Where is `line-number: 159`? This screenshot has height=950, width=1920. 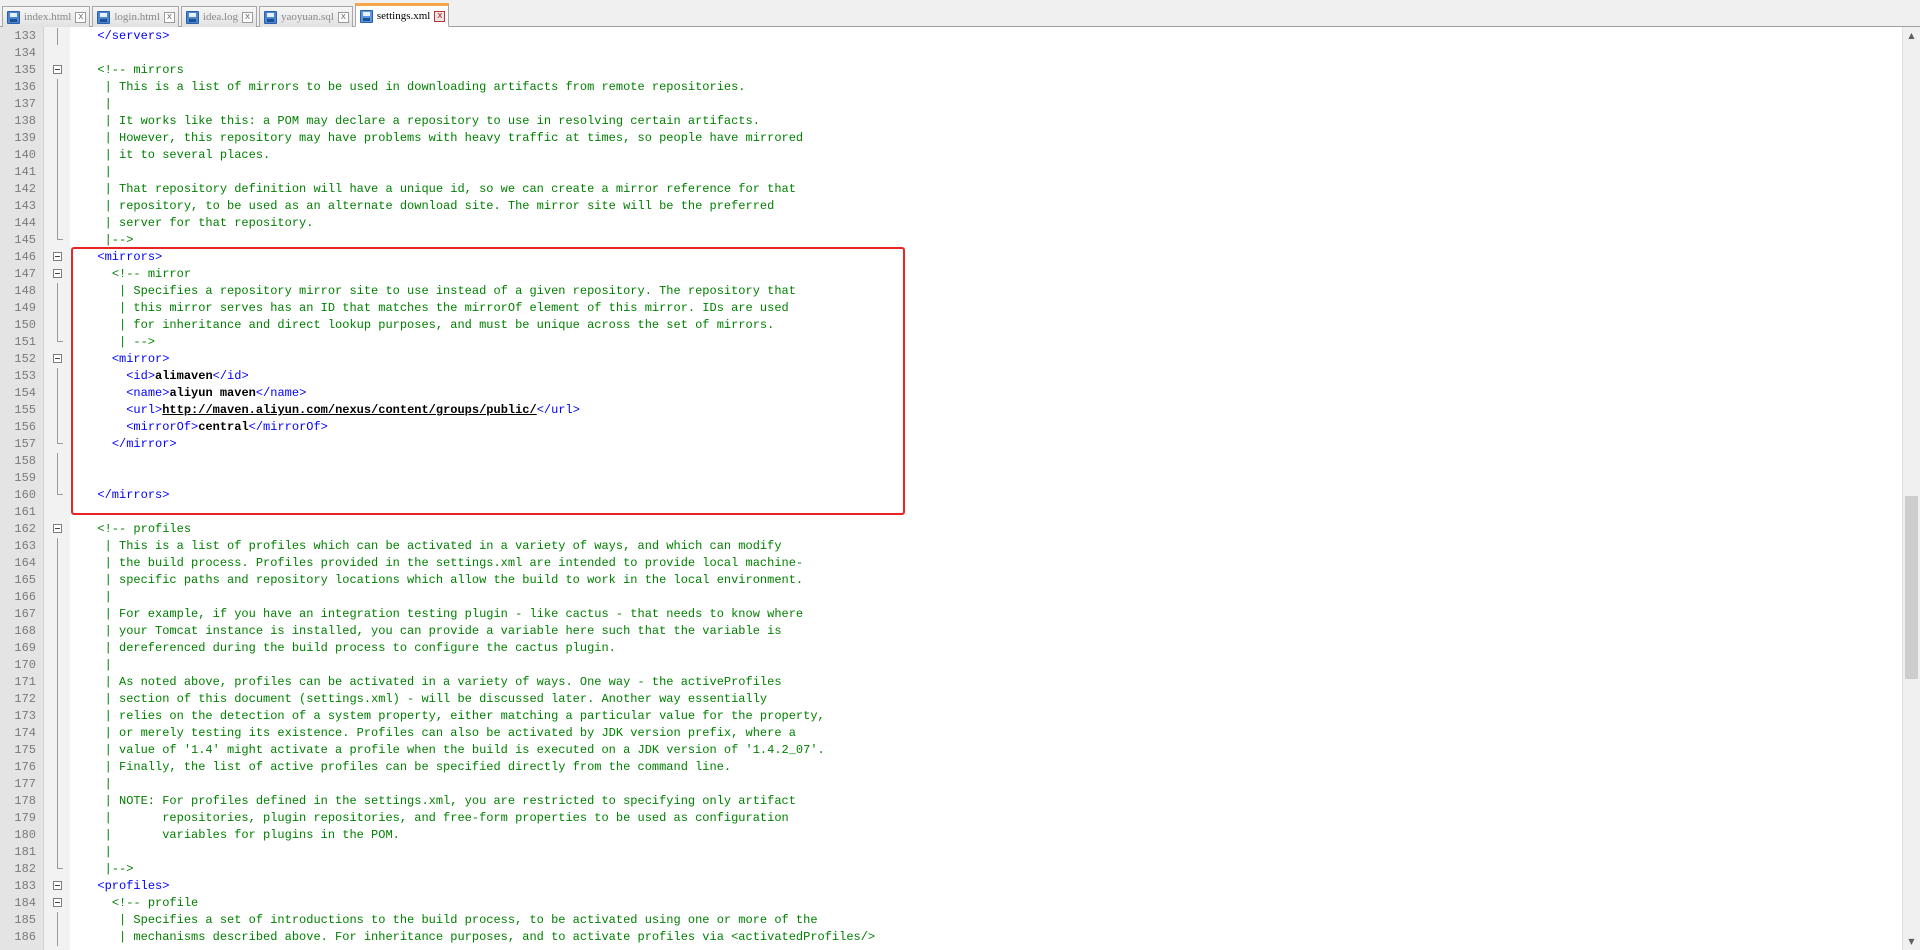 line-number: 159 is located at coordinates (25, 478).